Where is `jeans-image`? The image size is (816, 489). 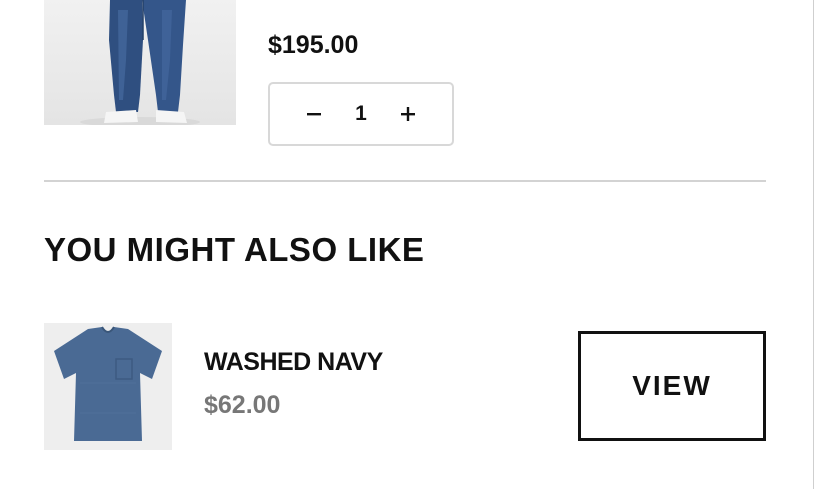 jeans-image is located at coordinates (140, 62).